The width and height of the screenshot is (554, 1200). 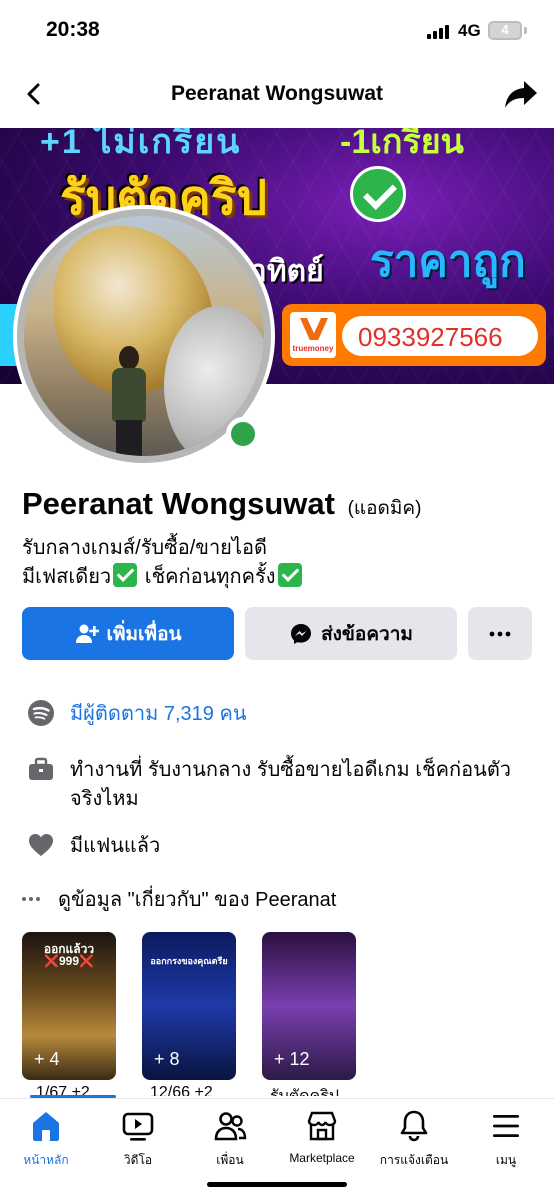 What do you see at coordinates (506, 1140) in the screenshot?
I see `tab-menu: เมนู` at bounding box center [506, 1140].